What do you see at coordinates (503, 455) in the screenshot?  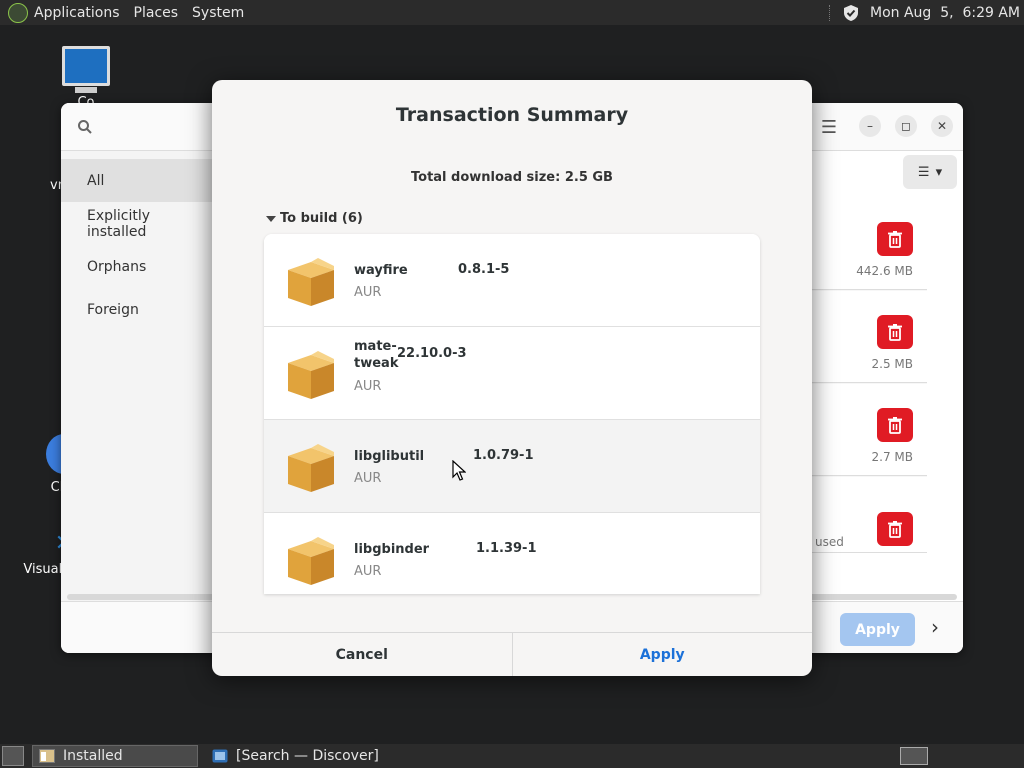 I see `package-version: 1.0.79-1` at bounding box center [503, 455].